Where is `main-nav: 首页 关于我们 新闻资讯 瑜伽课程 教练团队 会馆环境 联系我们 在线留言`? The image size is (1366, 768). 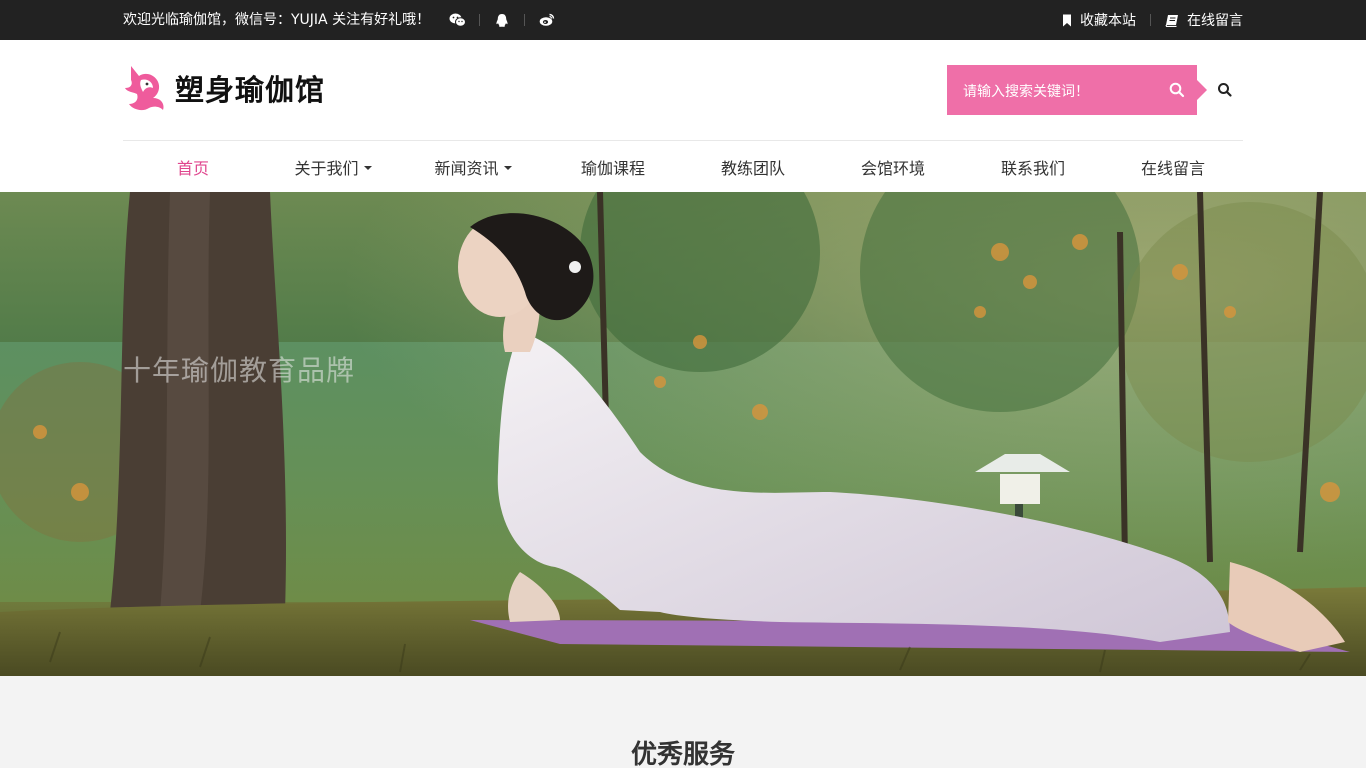
main-nav: 首页 关于我们 新闻资讯 瑜伽课程 教练团队 会馆环境 联系我们 在线留言 is located at coordinates (683, 166).